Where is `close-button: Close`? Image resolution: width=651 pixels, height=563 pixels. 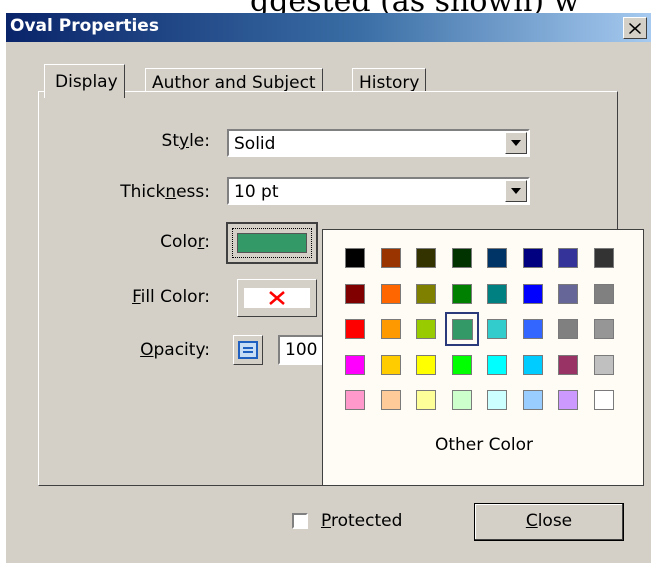 close-button: Close is located at coordinates (549, 522).